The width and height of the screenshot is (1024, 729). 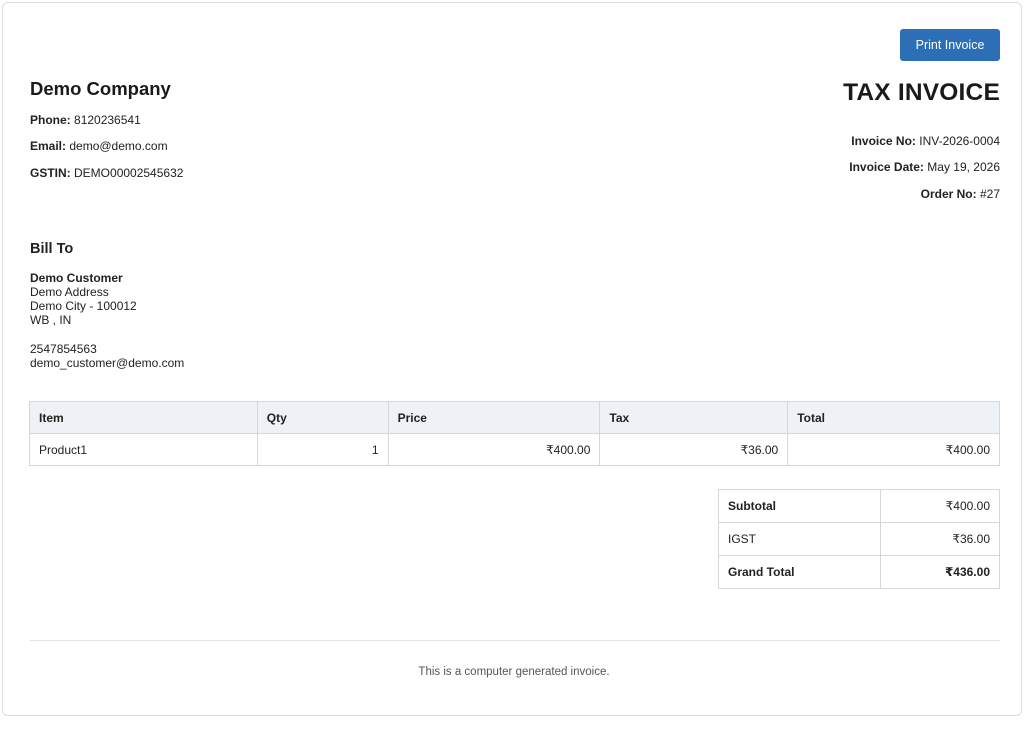 I want to click on gstin-label: GSTIN:, so click(x=50, y=173).